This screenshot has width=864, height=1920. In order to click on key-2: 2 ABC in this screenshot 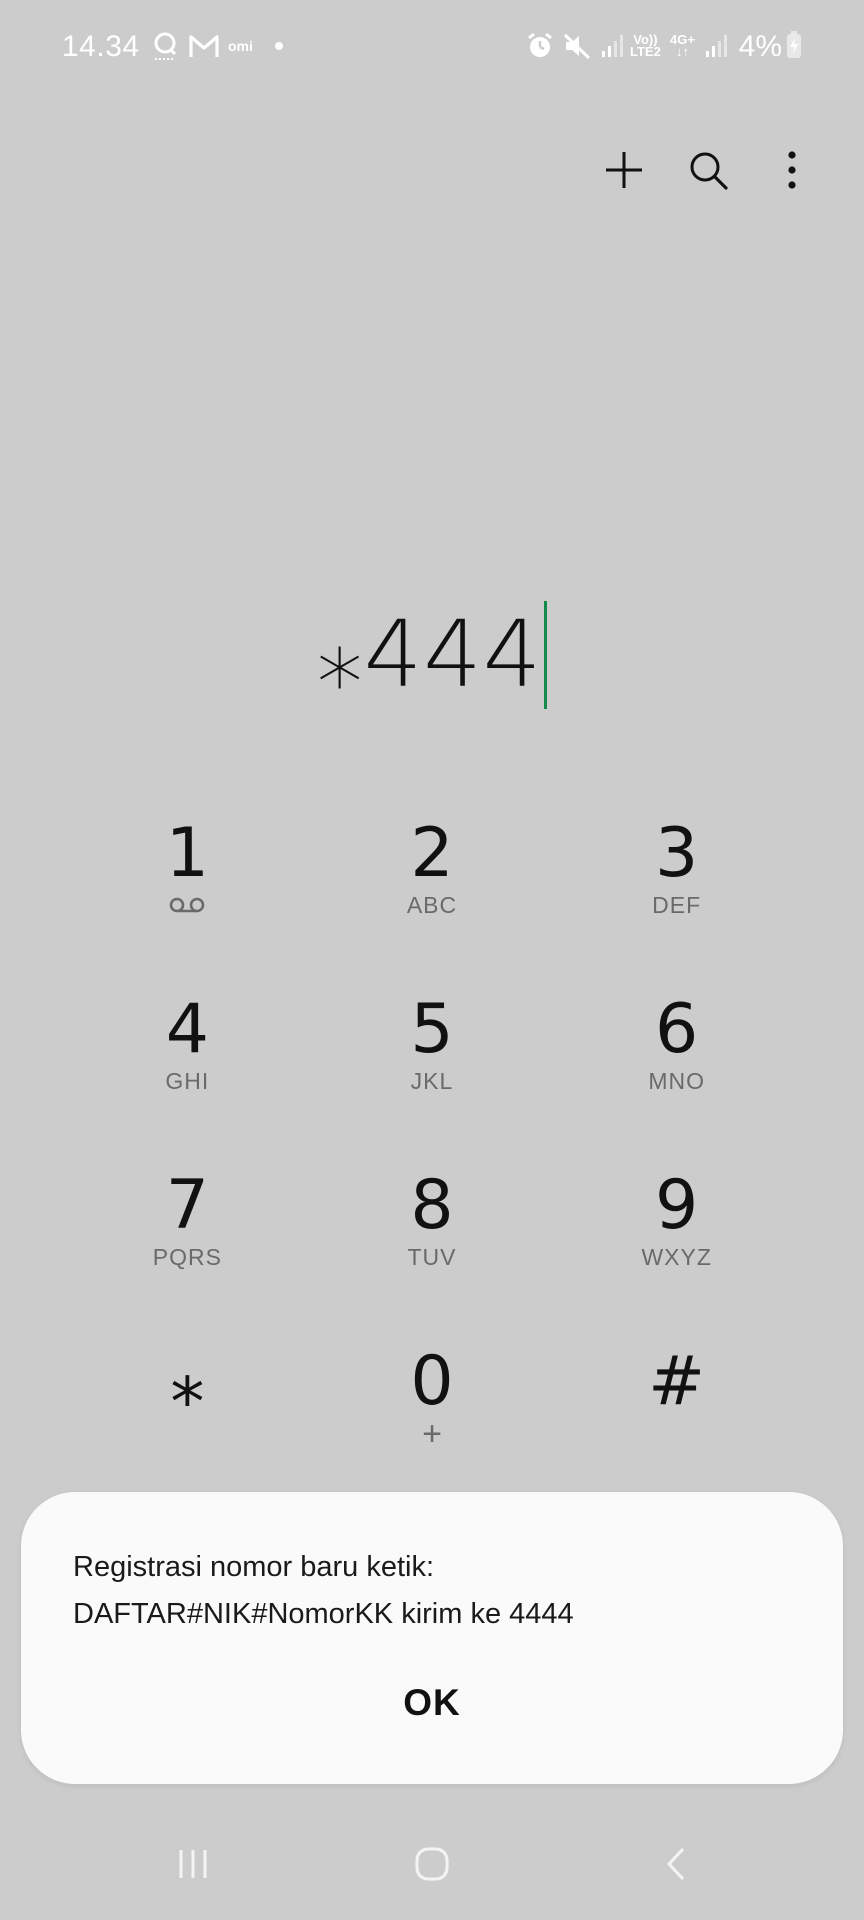, I will do `click(432, 888)`.